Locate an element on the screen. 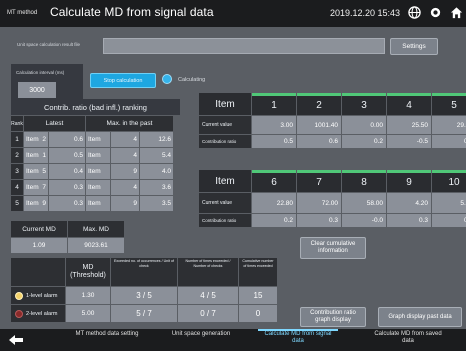 This screenshot has width=466, height=351. alarm-cumulative: 15 is located at coordinates (258, 295).